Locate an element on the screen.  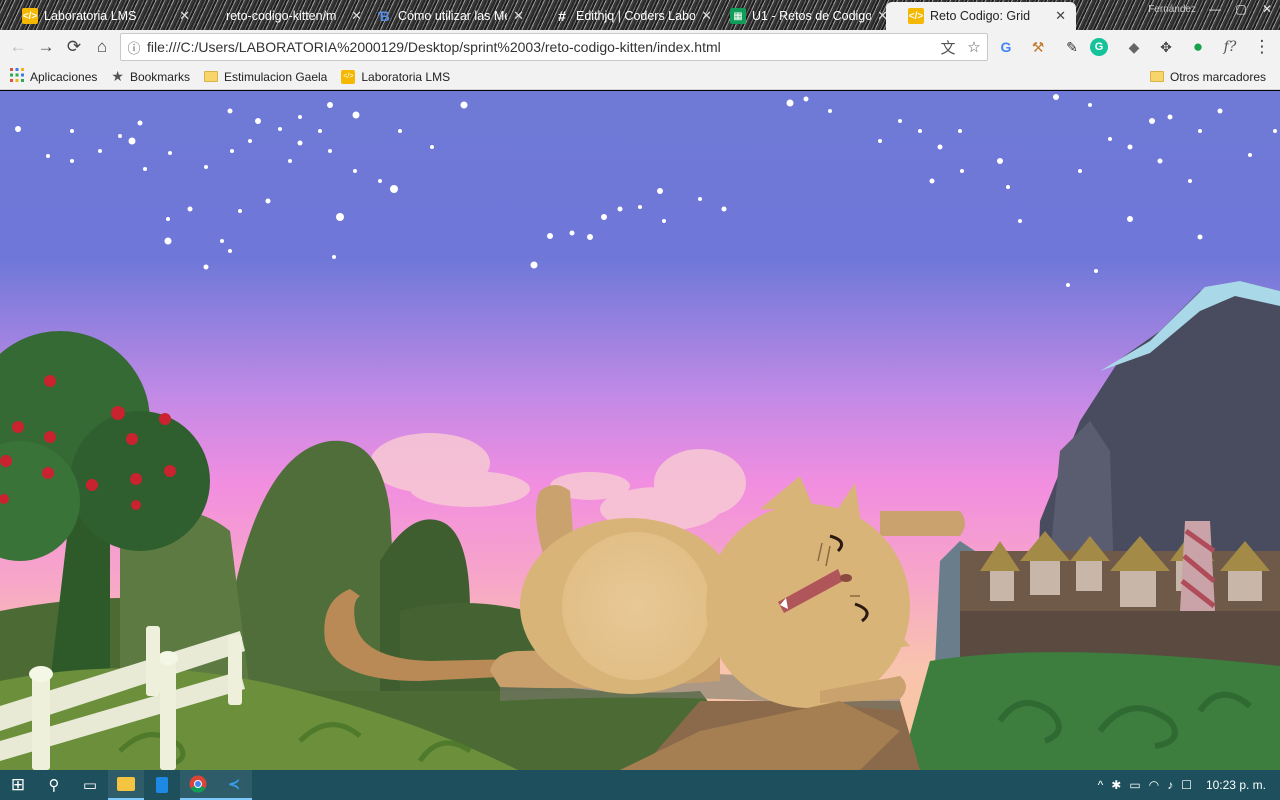
toolbox-extension-icon: ⚒ is located at coordinates (1038, 47).